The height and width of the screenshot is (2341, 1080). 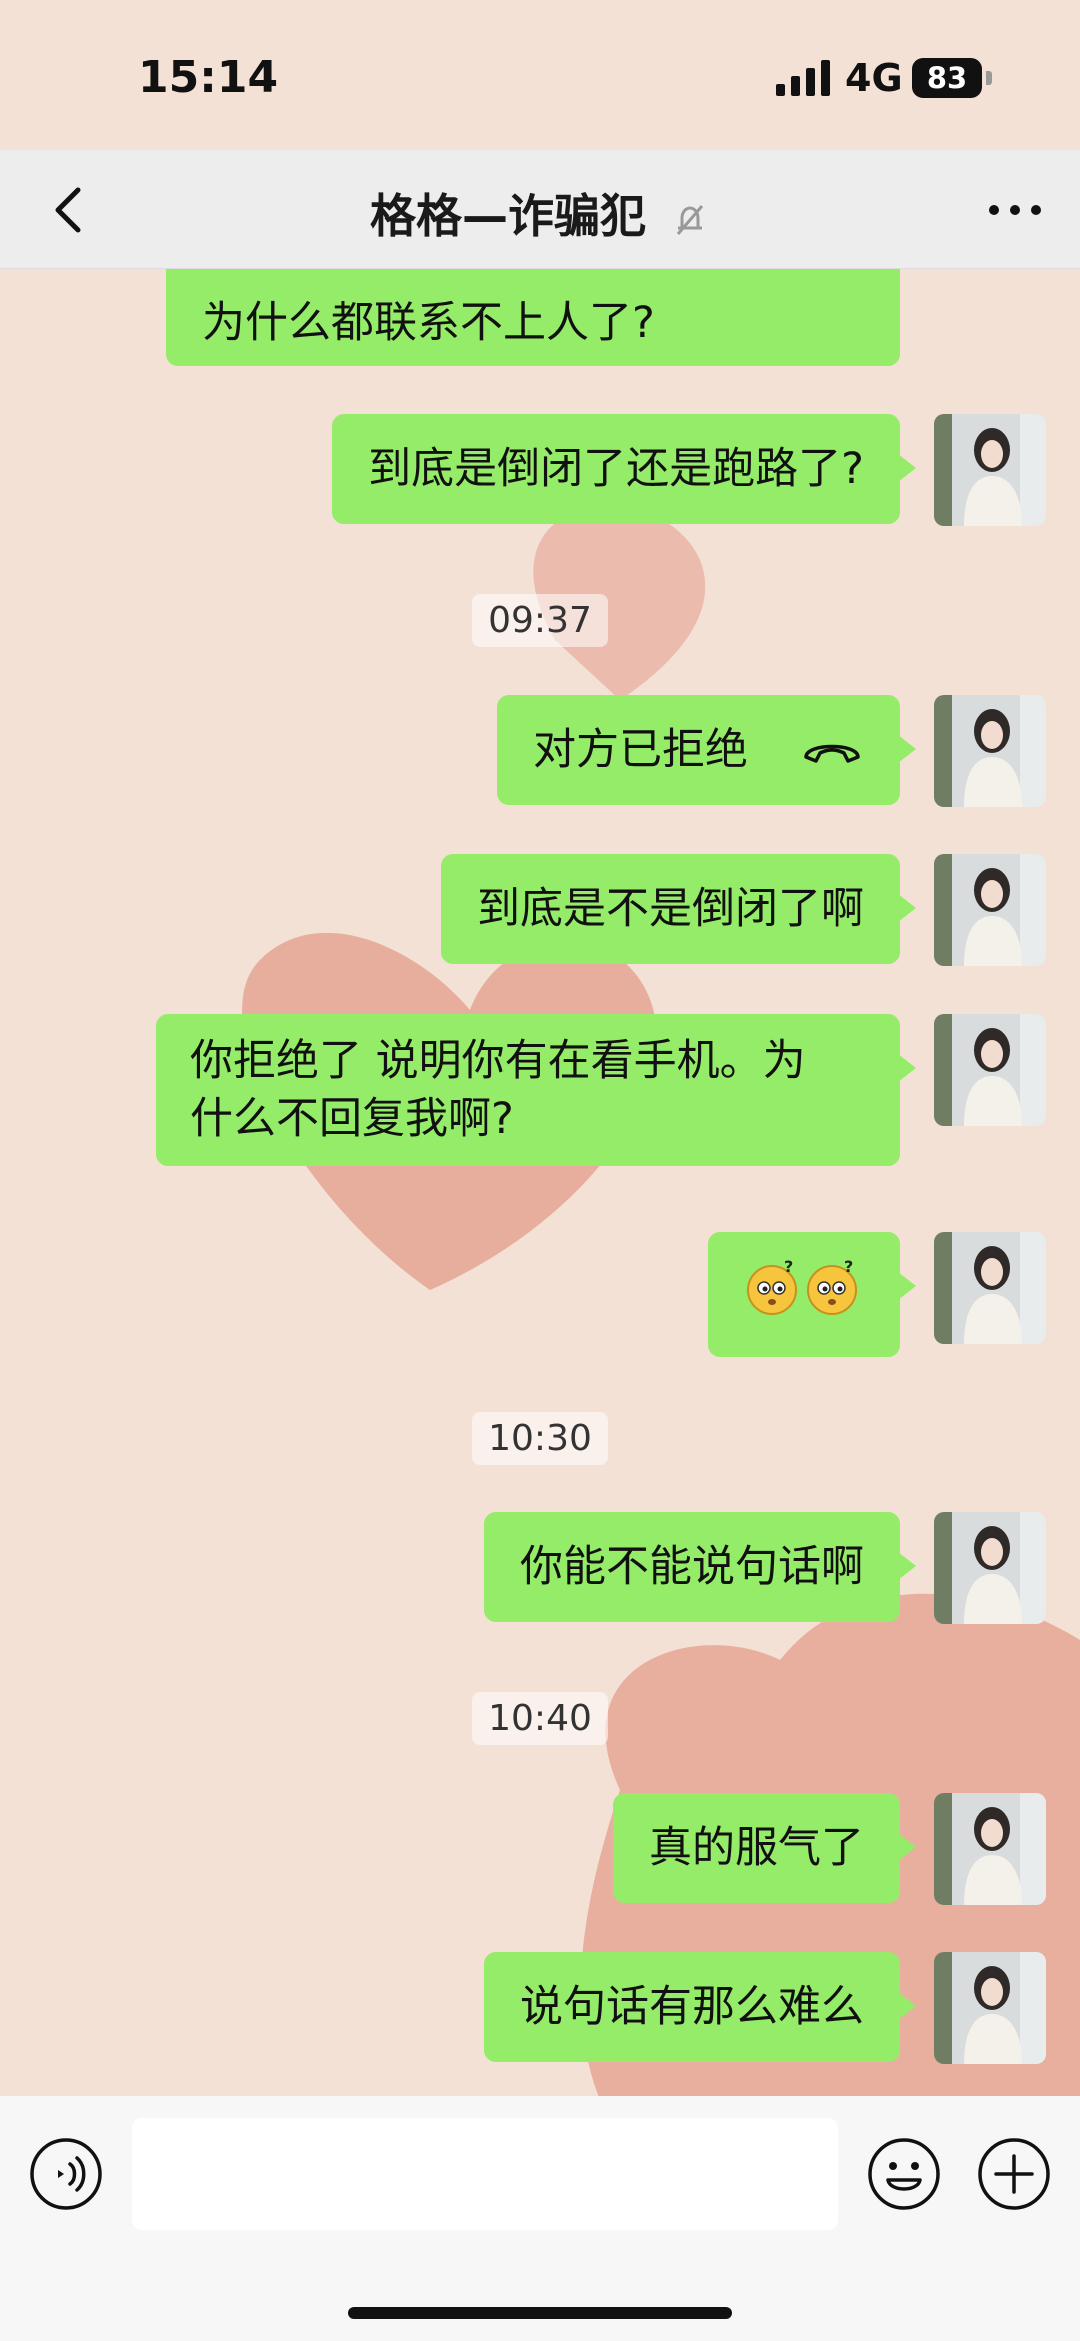 I want to click on message-text: 真的服气了, so click(x=756, y=1848).